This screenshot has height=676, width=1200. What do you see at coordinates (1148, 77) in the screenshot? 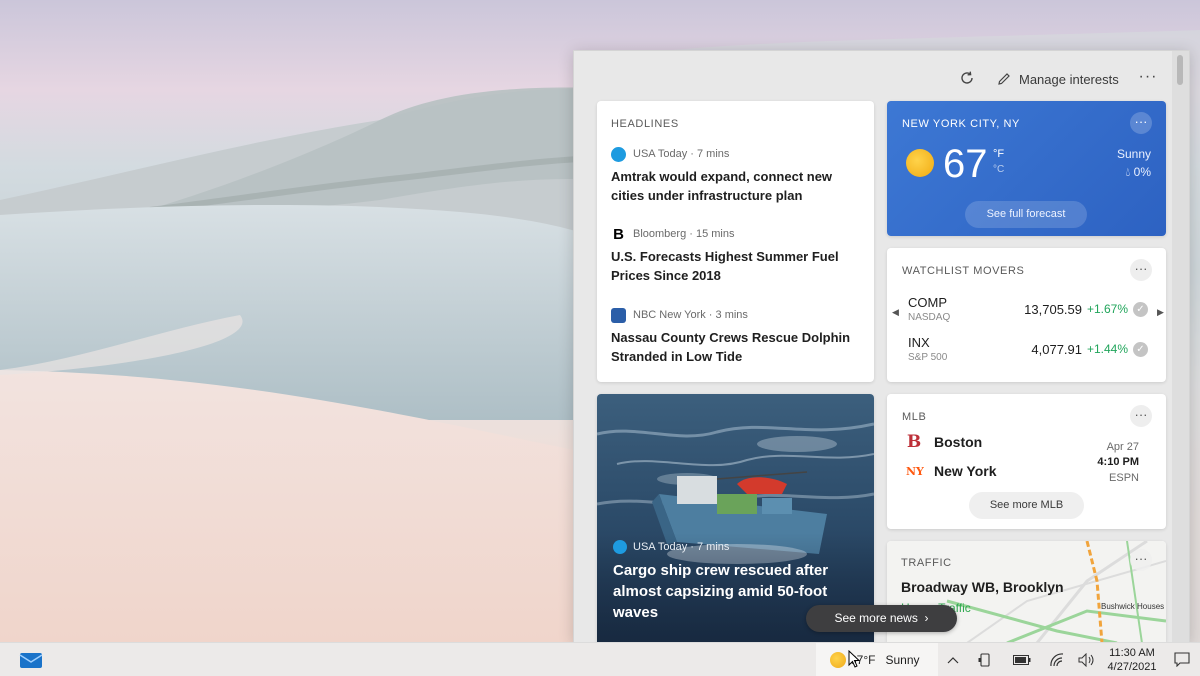
I see `panel-more-options-button: ···` at bounding box center [1148, 77].